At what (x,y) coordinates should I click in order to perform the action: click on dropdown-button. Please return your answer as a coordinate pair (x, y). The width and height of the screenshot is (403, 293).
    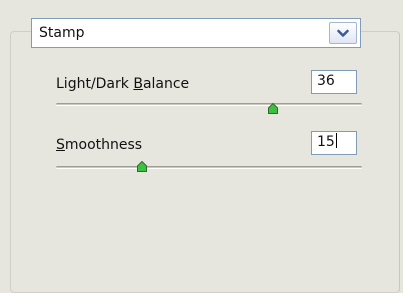
    Looking at the image, I should click on (343, 33).